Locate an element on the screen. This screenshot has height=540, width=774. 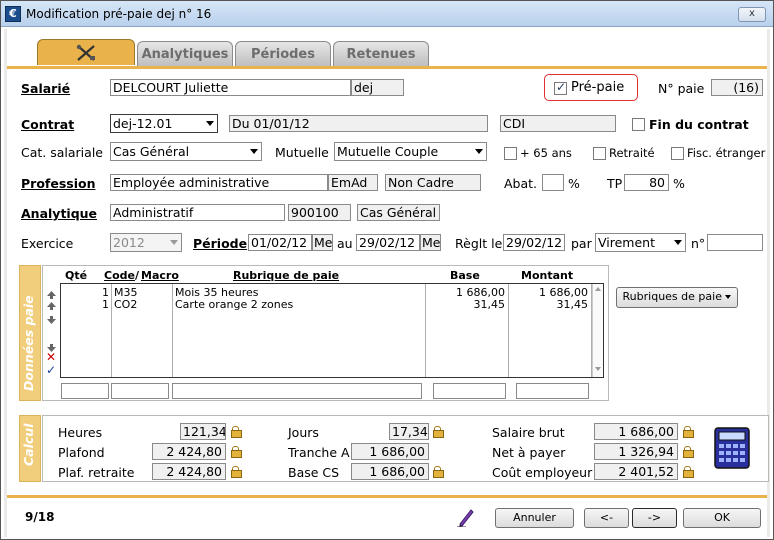
plus65-checkbox is located at coordinates (510, 153).